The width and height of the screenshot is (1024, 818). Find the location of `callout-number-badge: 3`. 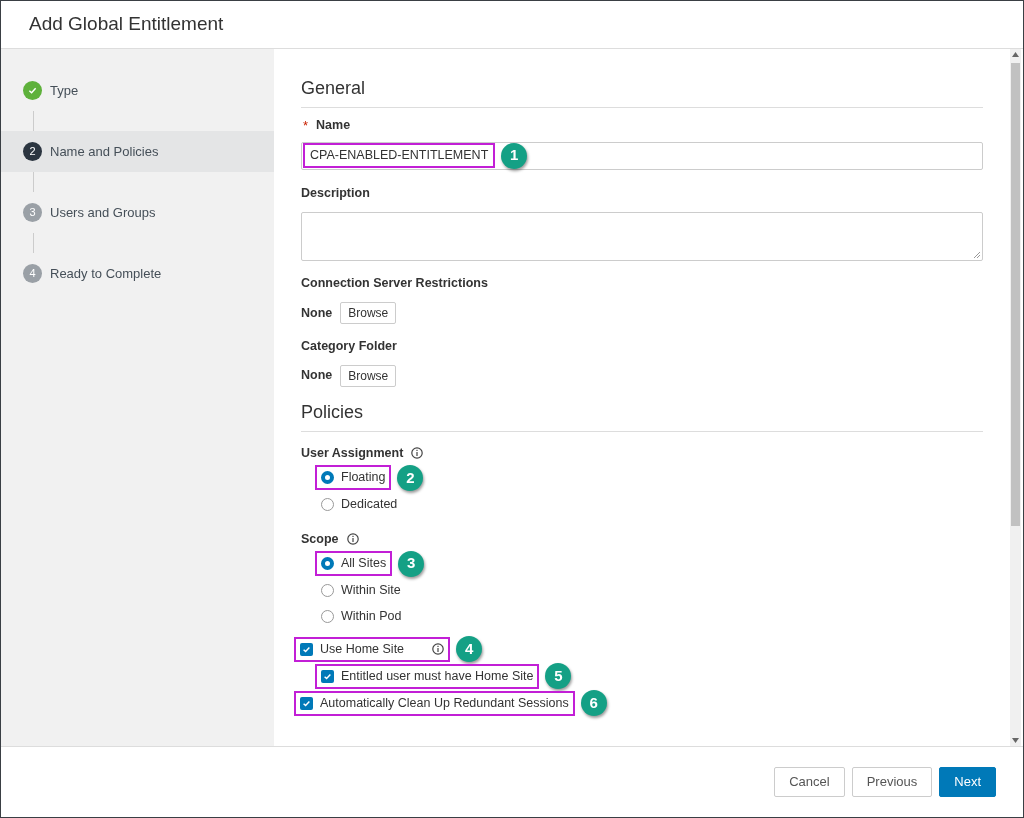

callout-number-badge: 3 is located at coordinates (411, 563).